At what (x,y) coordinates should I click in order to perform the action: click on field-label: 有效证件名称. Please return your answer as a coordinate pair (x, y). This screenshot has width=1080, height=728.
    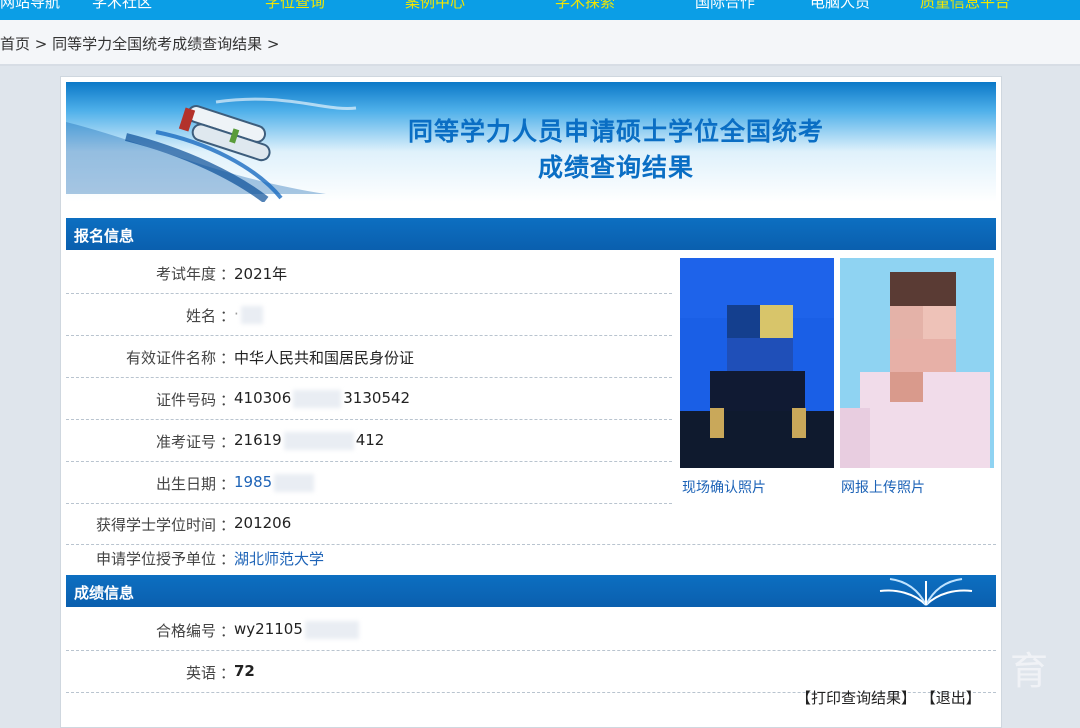
    Looking at the image, I should click on (170, 358).